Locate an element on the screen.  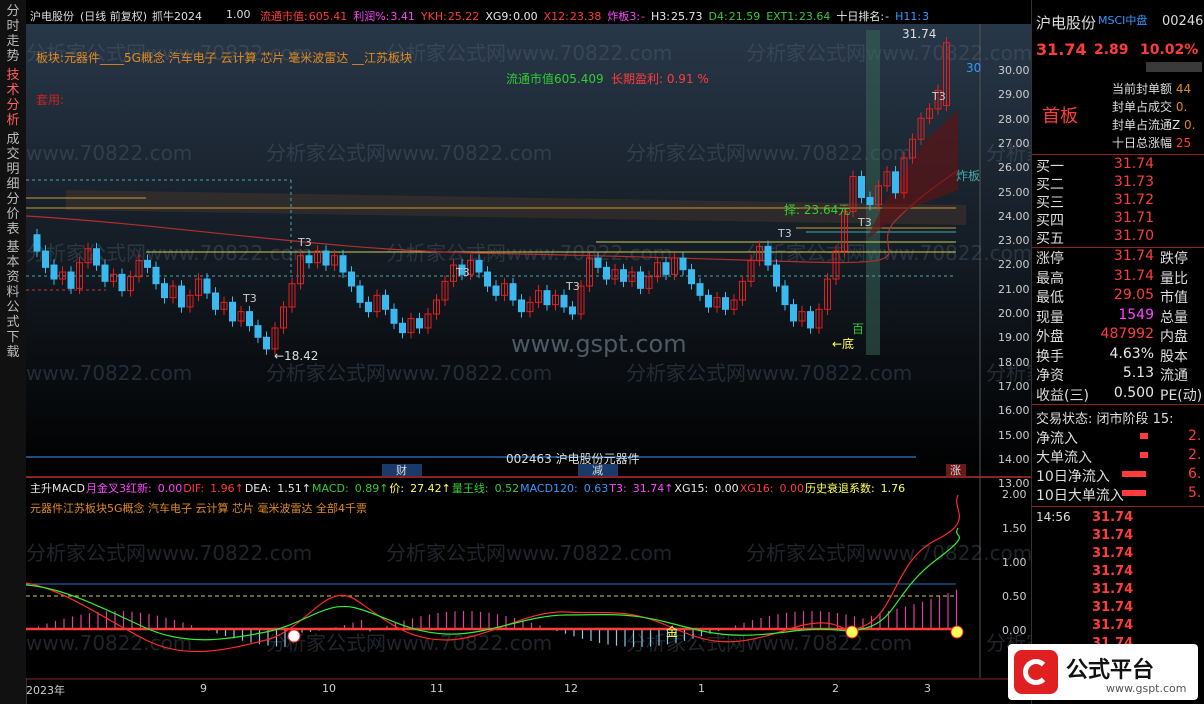
logo-icon is located at coordinates (1036, 672).